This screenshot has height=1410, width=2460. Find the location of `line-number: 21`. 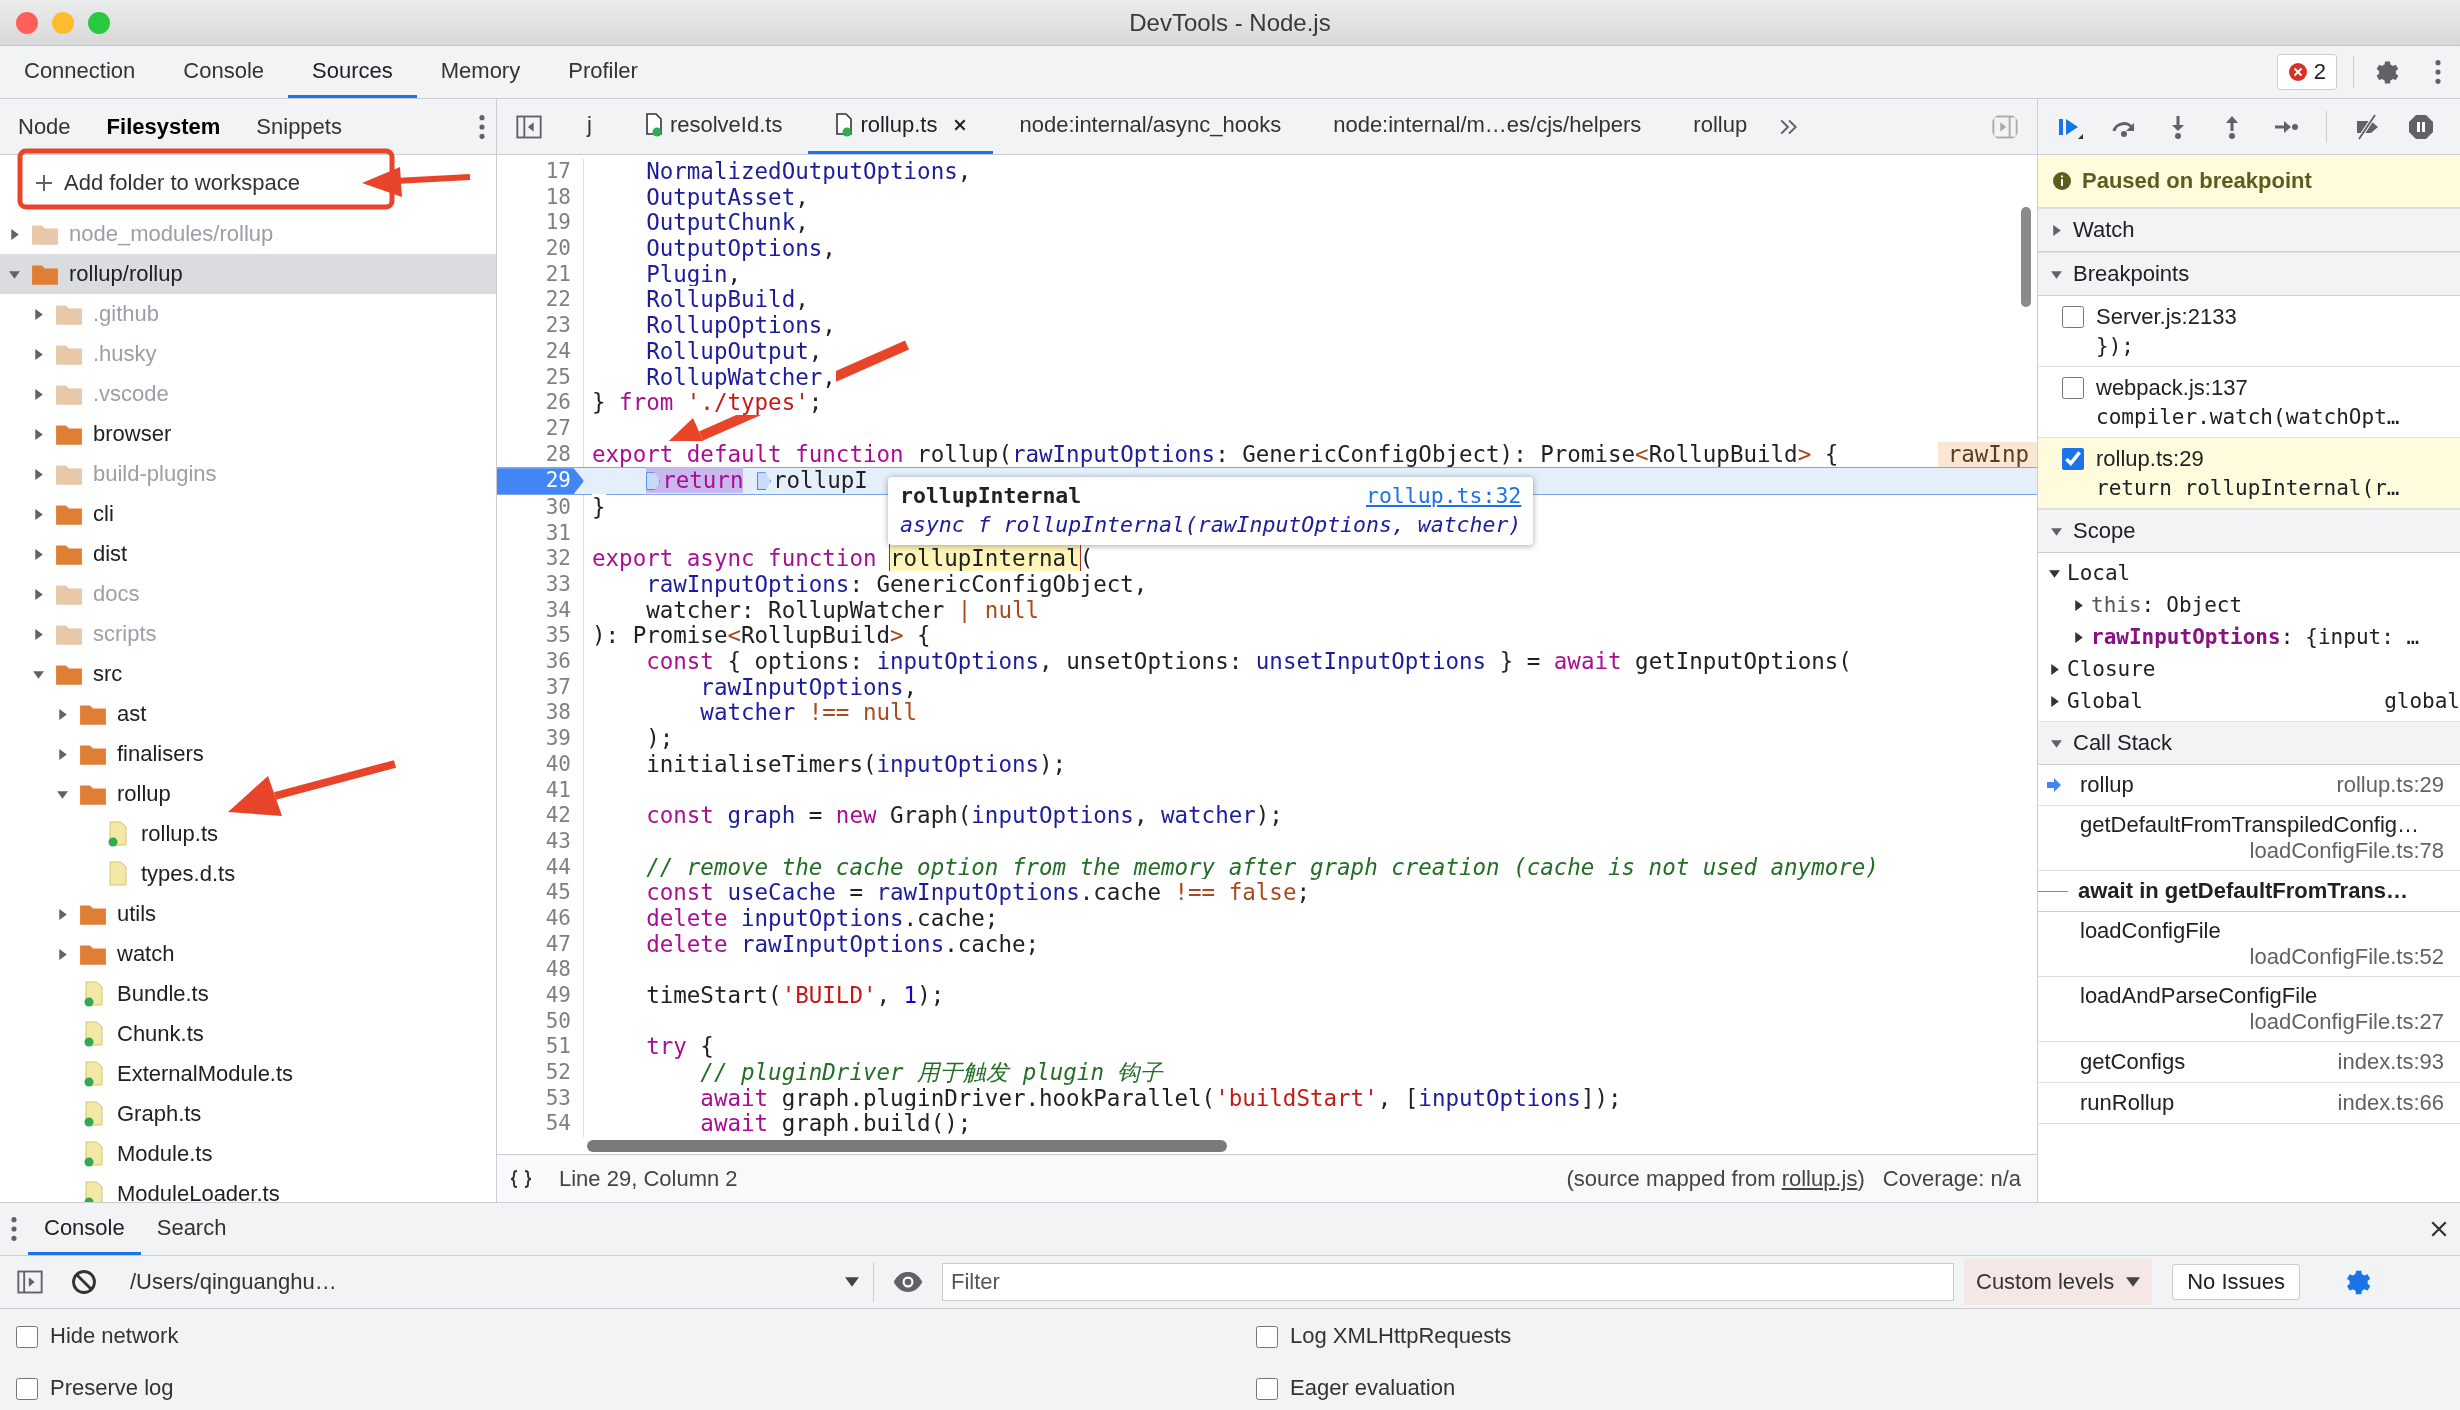

line-number: 21 is located at coordinates (540, 274).